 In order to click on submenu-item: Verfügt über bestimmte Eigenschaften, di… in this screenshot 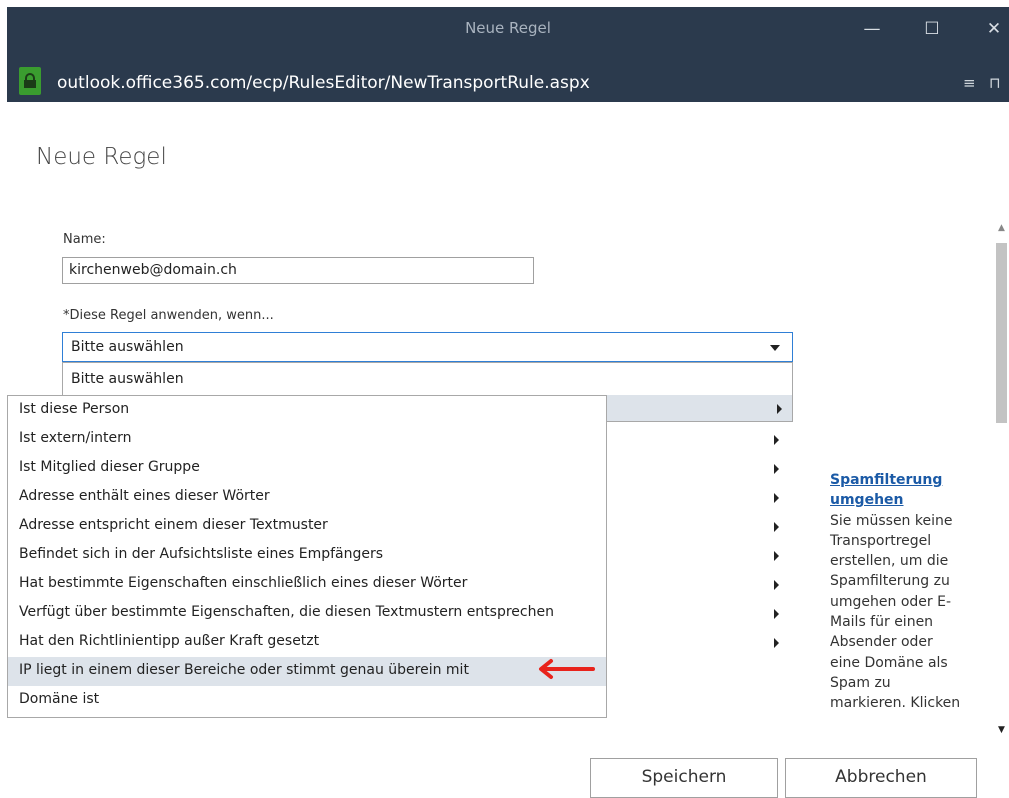, I will do `click(307, 613)`.